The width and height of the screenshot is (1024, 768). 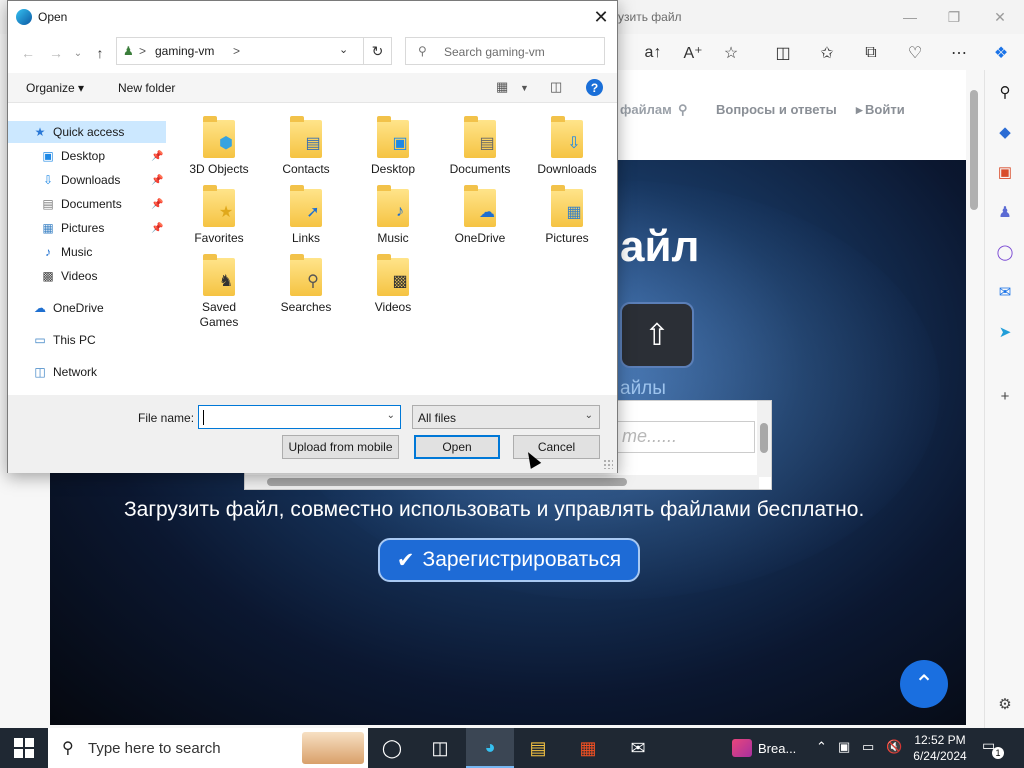 I want to click on resize-grip, so click(x=608, y=464).